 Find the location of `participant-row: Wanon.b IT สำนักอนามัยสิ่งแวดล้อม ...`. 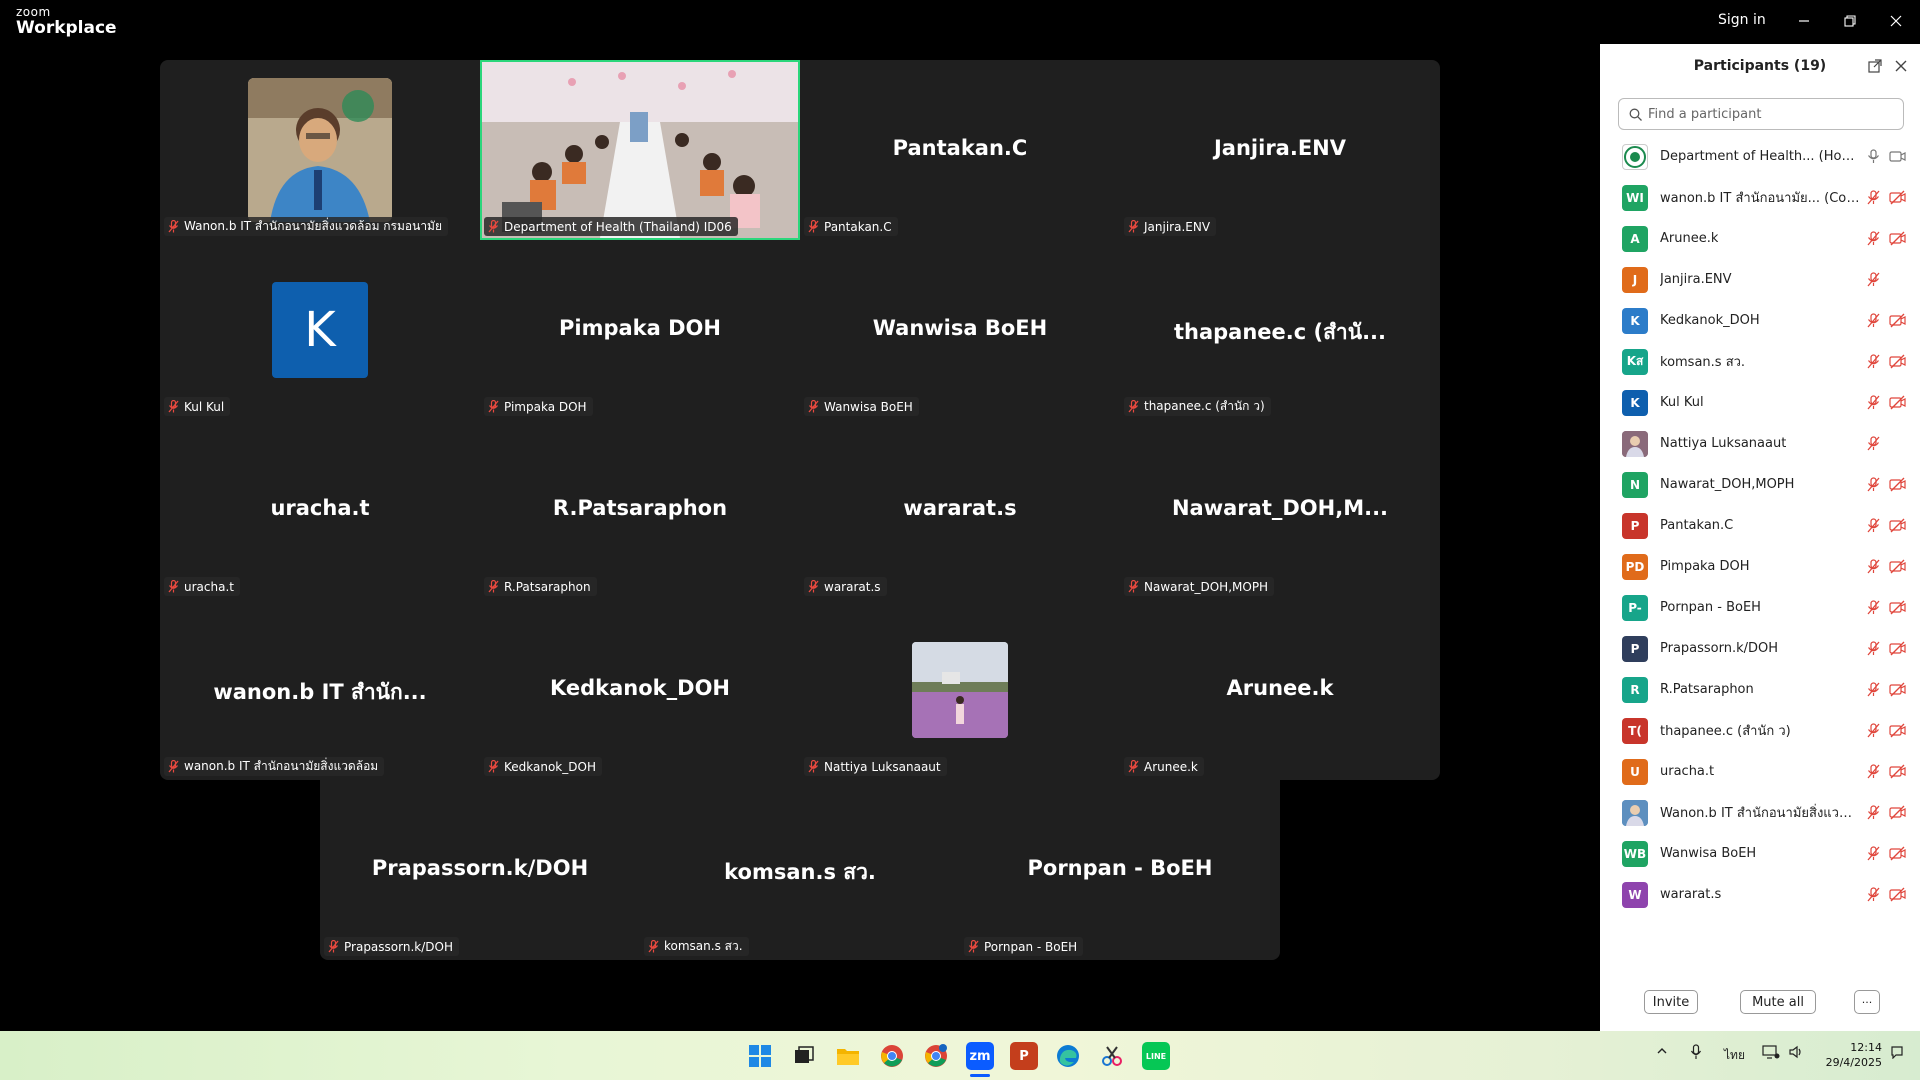

participant-row: Wanon.b IT สำนักอนามัยสิ่งแวดล้อม ... is located at coordinates (1760, 812).